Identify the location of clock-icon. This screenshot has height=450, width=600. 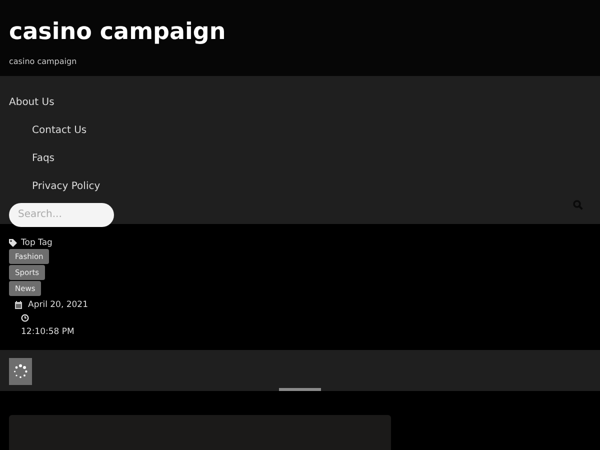
(25, 318).